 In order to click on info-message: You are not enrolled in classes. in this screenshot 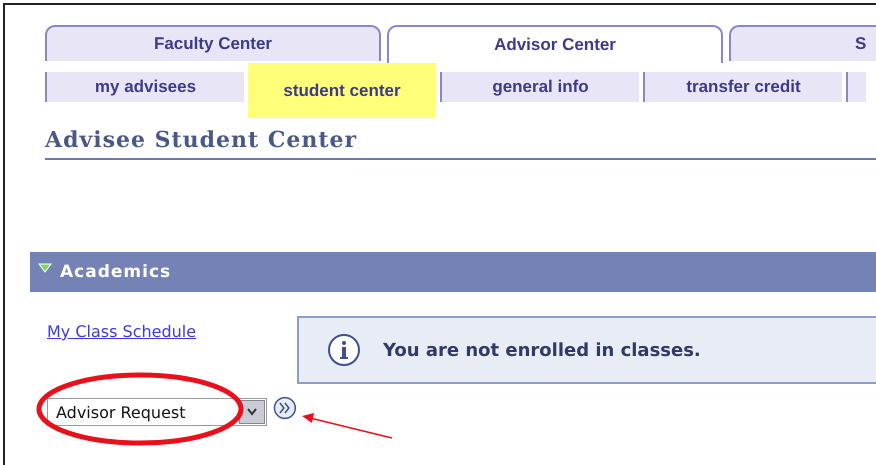, I will do `click(542, 350)`.